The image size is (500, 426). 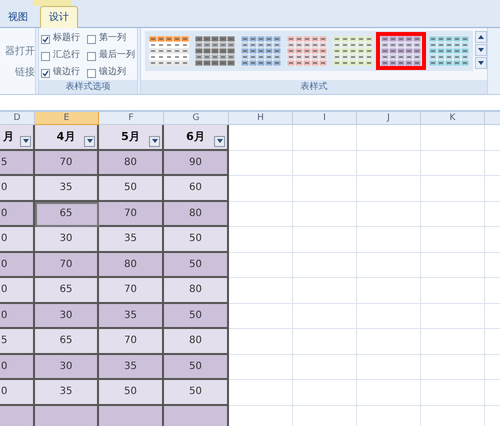 What do you see at coordinates (66, 73) in the screenshot?
I see `checkbox-label: 镶边行` at bounding box center [66, 73].